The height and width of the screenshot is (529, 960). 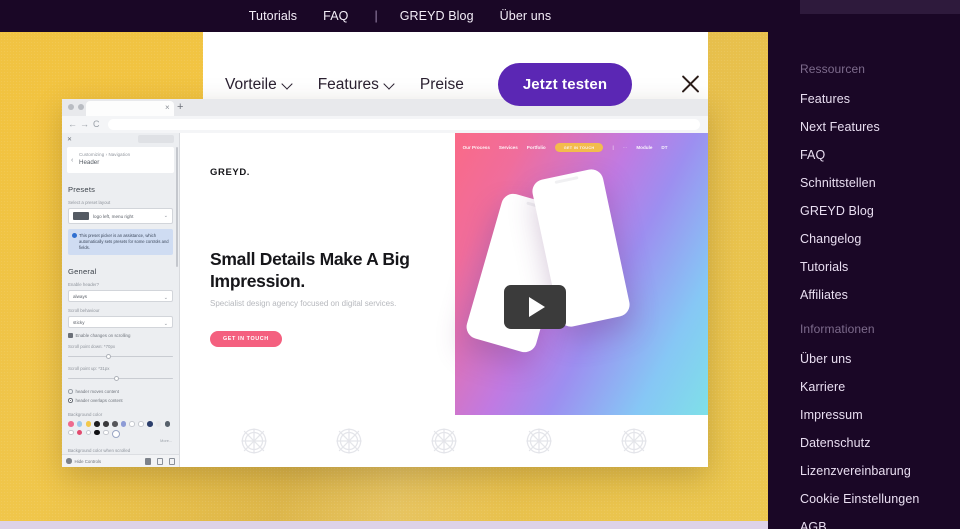 I want to click on sidebar-link-tutorials: Tutorials, so click(x=840, y=267).